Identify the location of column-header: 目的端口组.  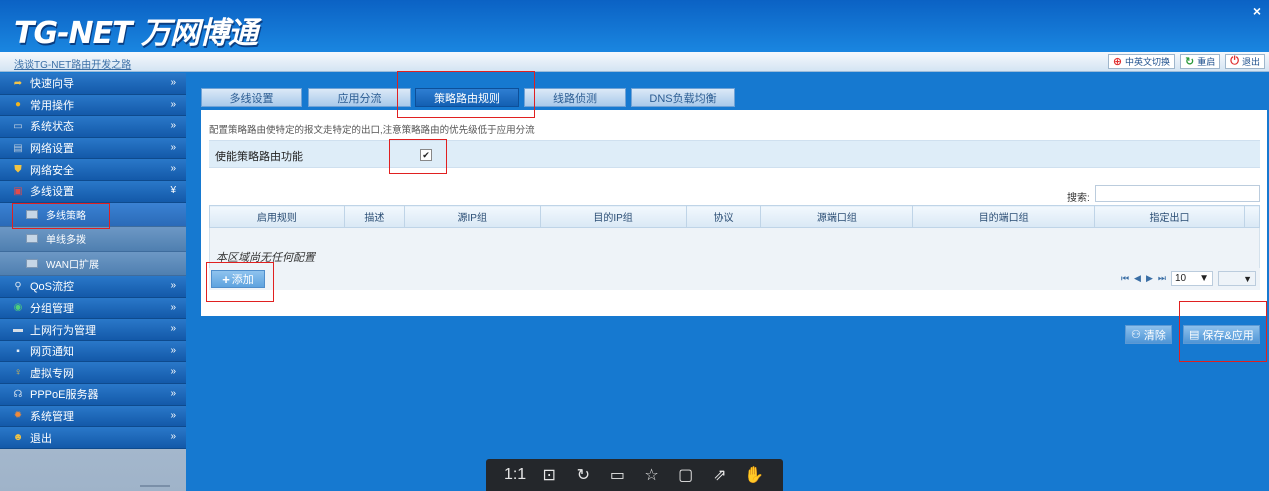
(1004, 216).